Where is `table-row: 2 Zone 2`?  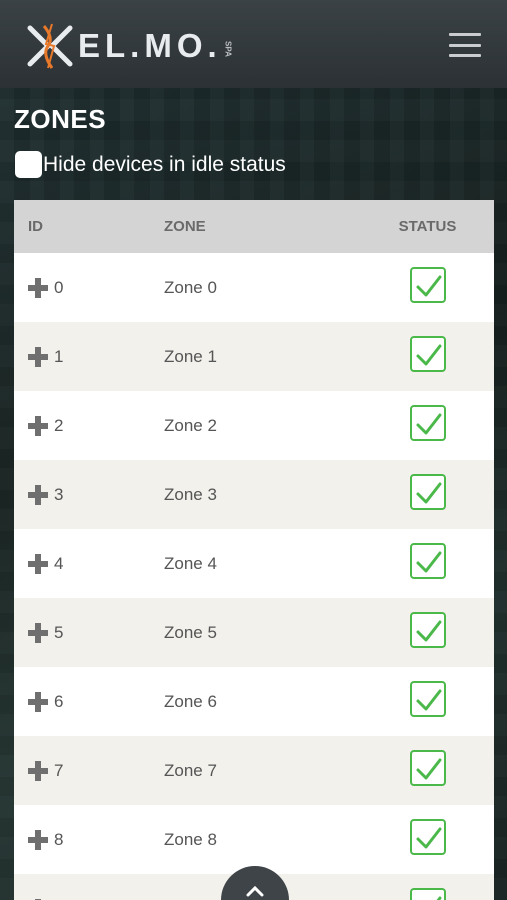 table-row: 2 Zone 2 is located at coordinates (254, 425).